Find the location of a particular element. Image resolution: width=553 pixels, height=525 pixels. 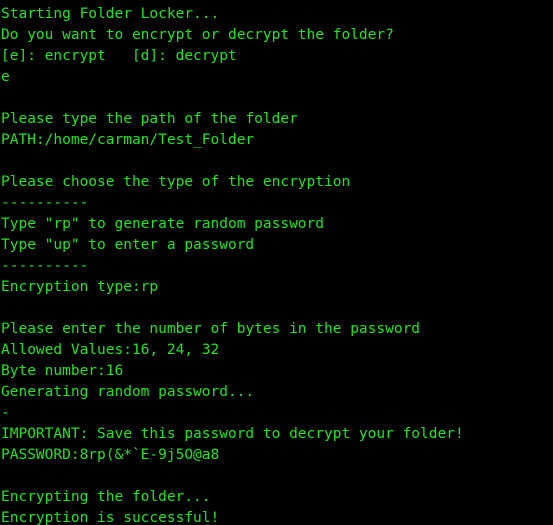

terminal-line-prompt-mode-options: [e]: encrypt [d]: decrypt is located at coordinates (119, 56).